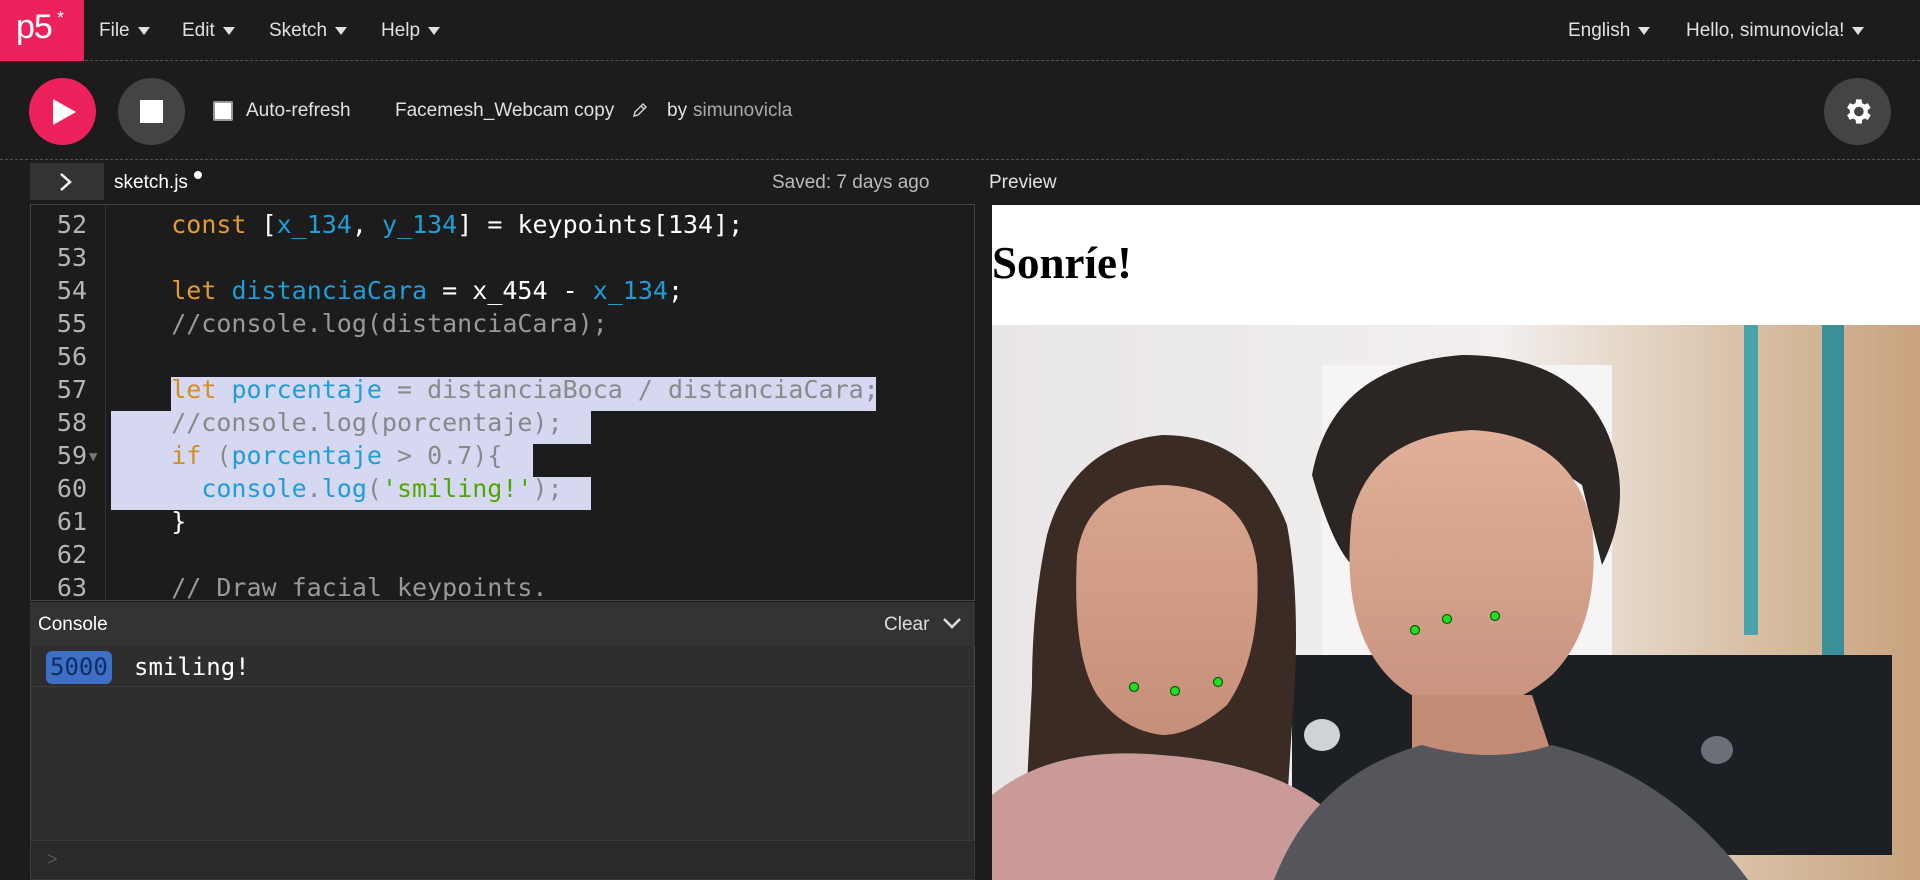 This screenshot has width=1920, height=880. Describe the element at coordinates (337, 422) in the screenshot. I see `code-line: //console.log(porcentaje);` at that location.